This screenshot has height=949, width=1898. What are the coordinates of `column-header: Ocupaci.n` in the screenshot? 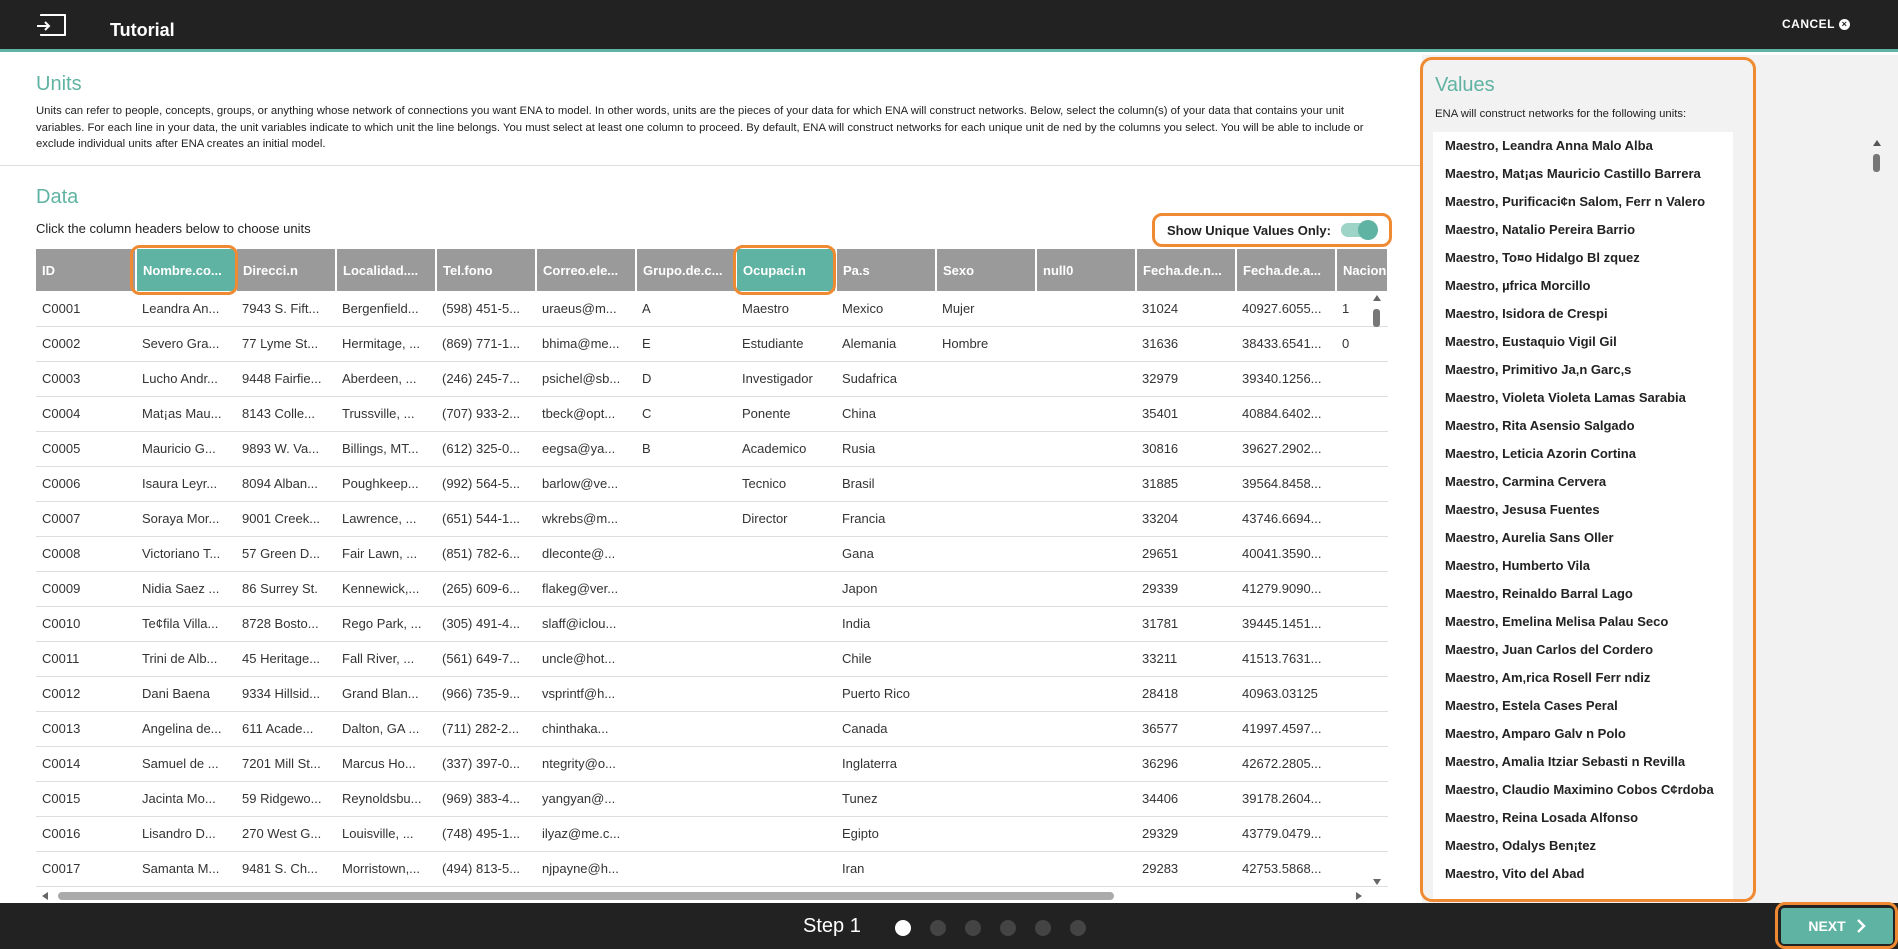 It's located at (786, 270).